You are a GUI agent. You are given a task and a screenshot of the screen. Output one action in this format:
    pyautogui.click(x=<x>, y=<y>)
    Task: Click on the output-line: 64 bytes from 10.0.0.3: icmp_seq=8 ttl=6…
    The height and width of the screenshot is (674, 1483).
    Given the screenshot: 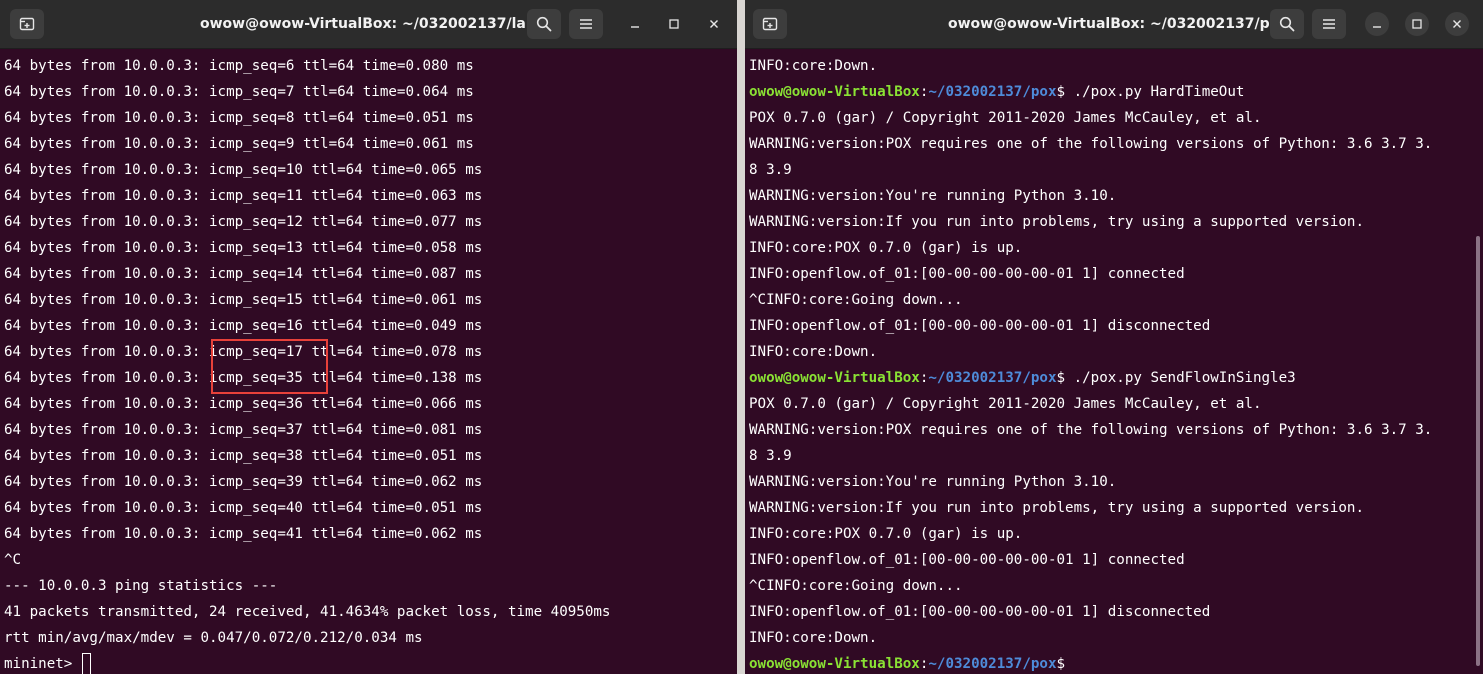 What is the action you would take?
    pyautogui.click(x=239, y=118)
    